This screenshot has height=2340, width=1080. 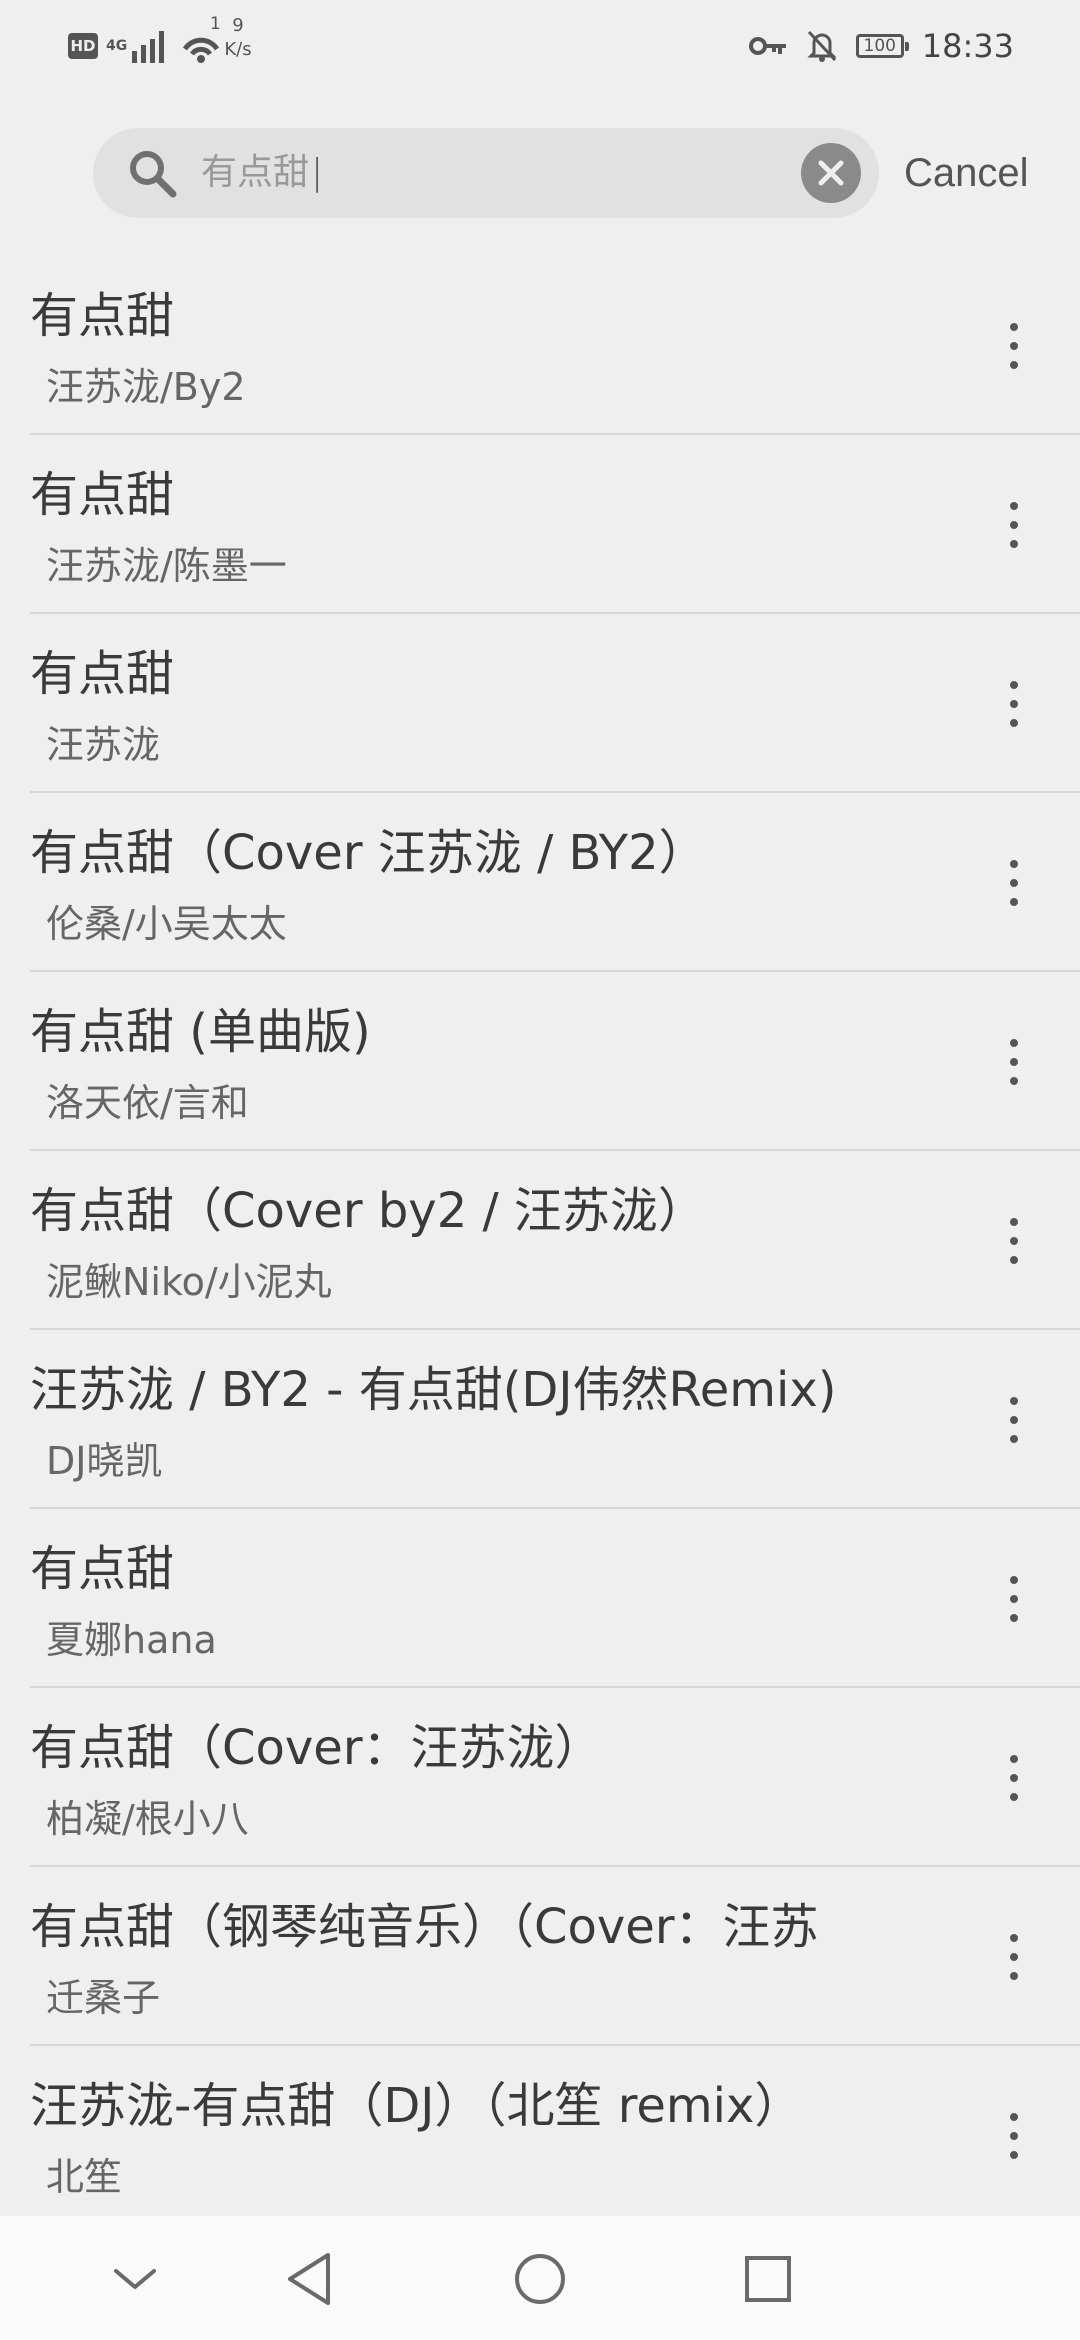 I want to click on list-item: 有点甜（Cover 汪苏泷 / BY2） 伦桑/小吴太太, so click(x=555, y=882).